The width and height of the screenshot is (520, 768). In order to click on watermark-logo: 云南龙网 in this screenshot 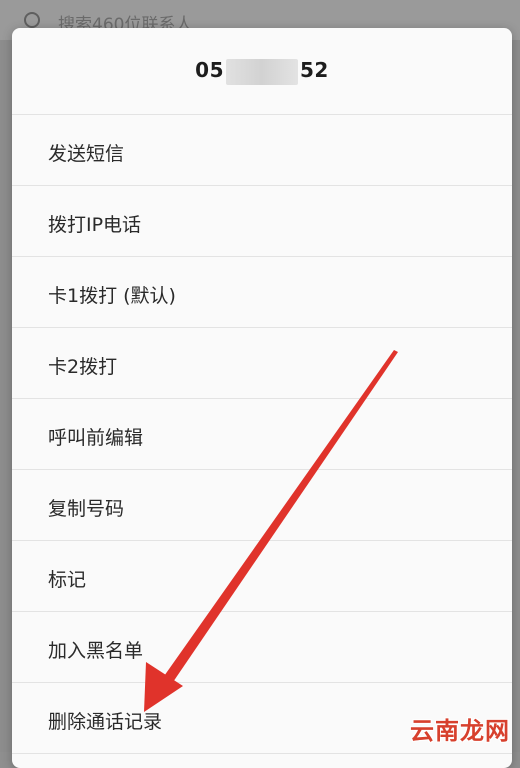, I will do `click(460, 731)`.